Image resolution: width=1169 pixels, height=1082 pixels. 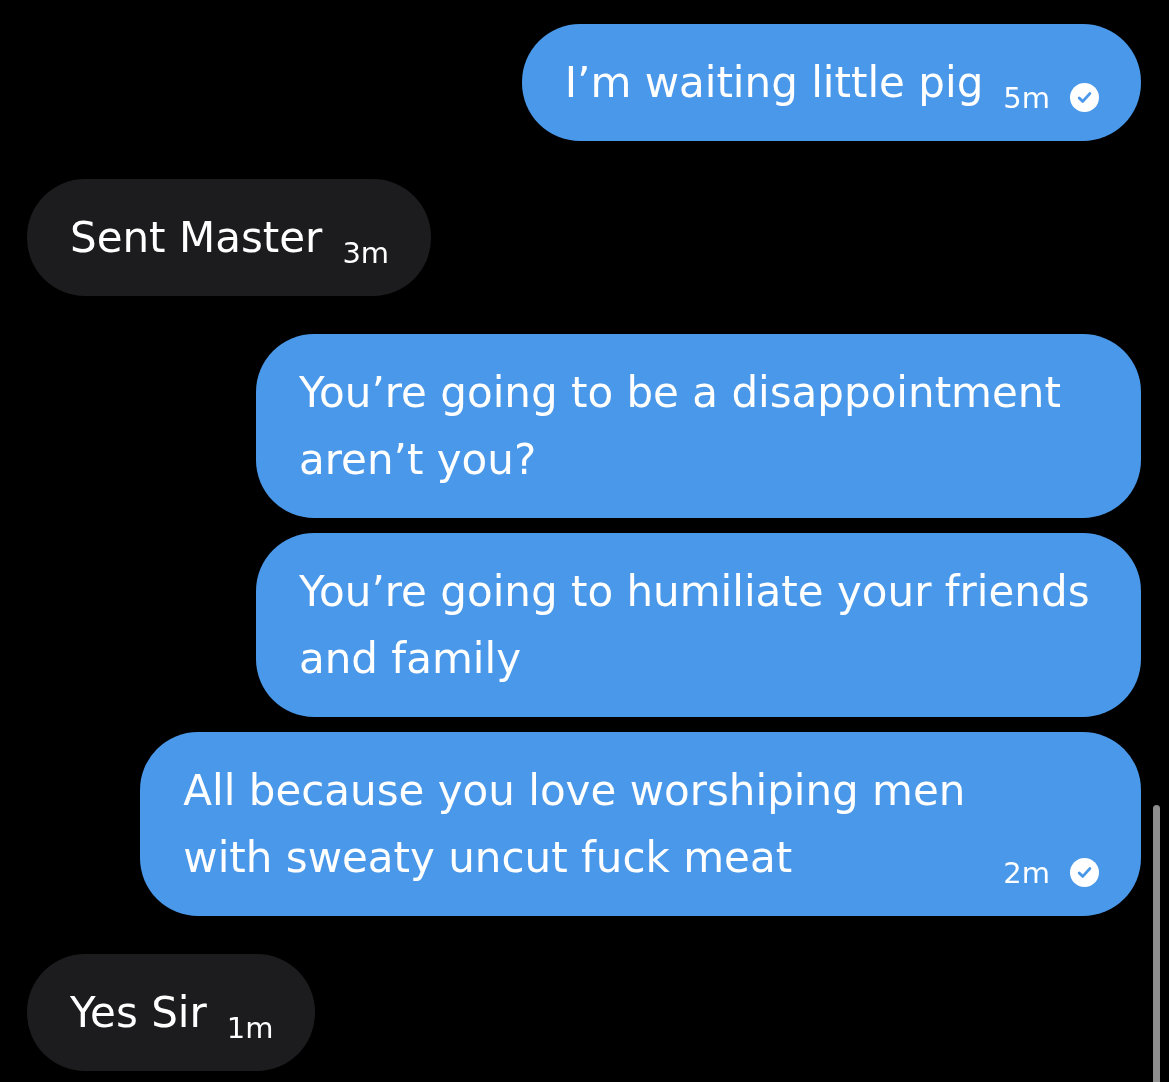 I want to click on timestamp: 2m, so click(x=1026, y=872).